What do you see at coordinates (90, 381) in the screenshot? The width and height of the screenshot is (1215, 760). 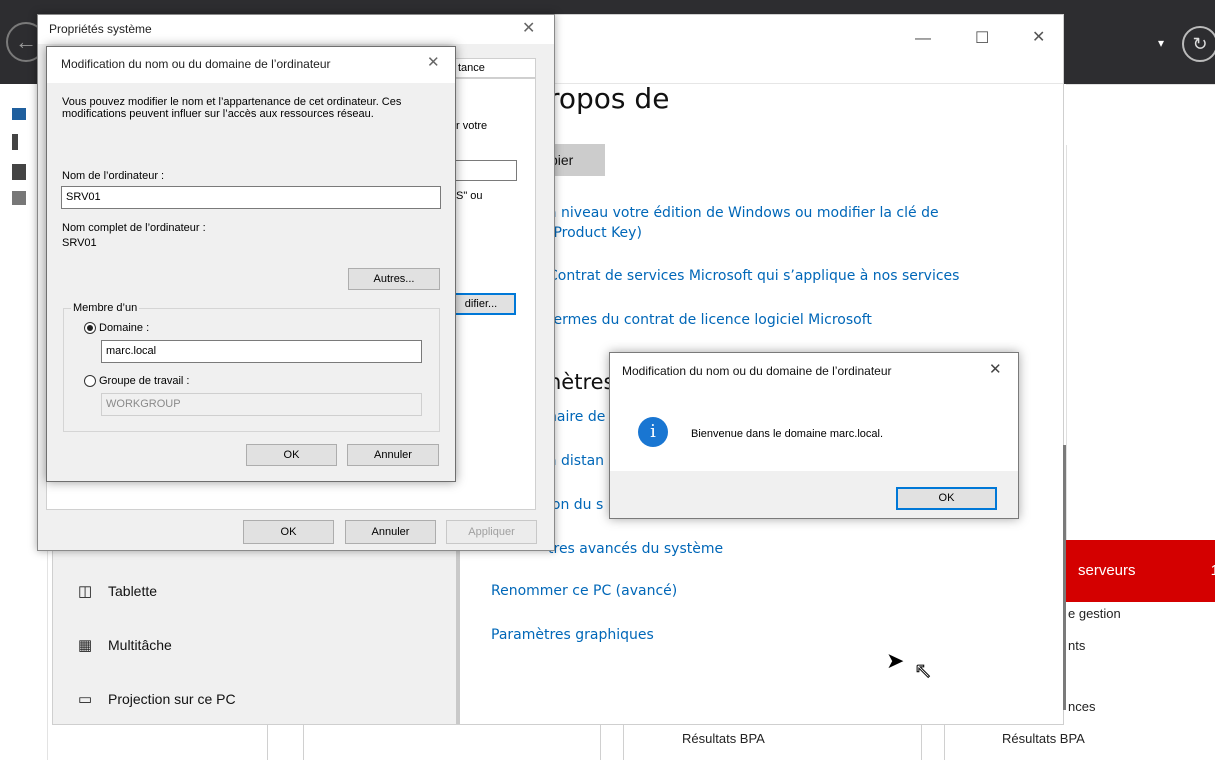 I see `workgroup-radio` at bounding box center [90, 381].